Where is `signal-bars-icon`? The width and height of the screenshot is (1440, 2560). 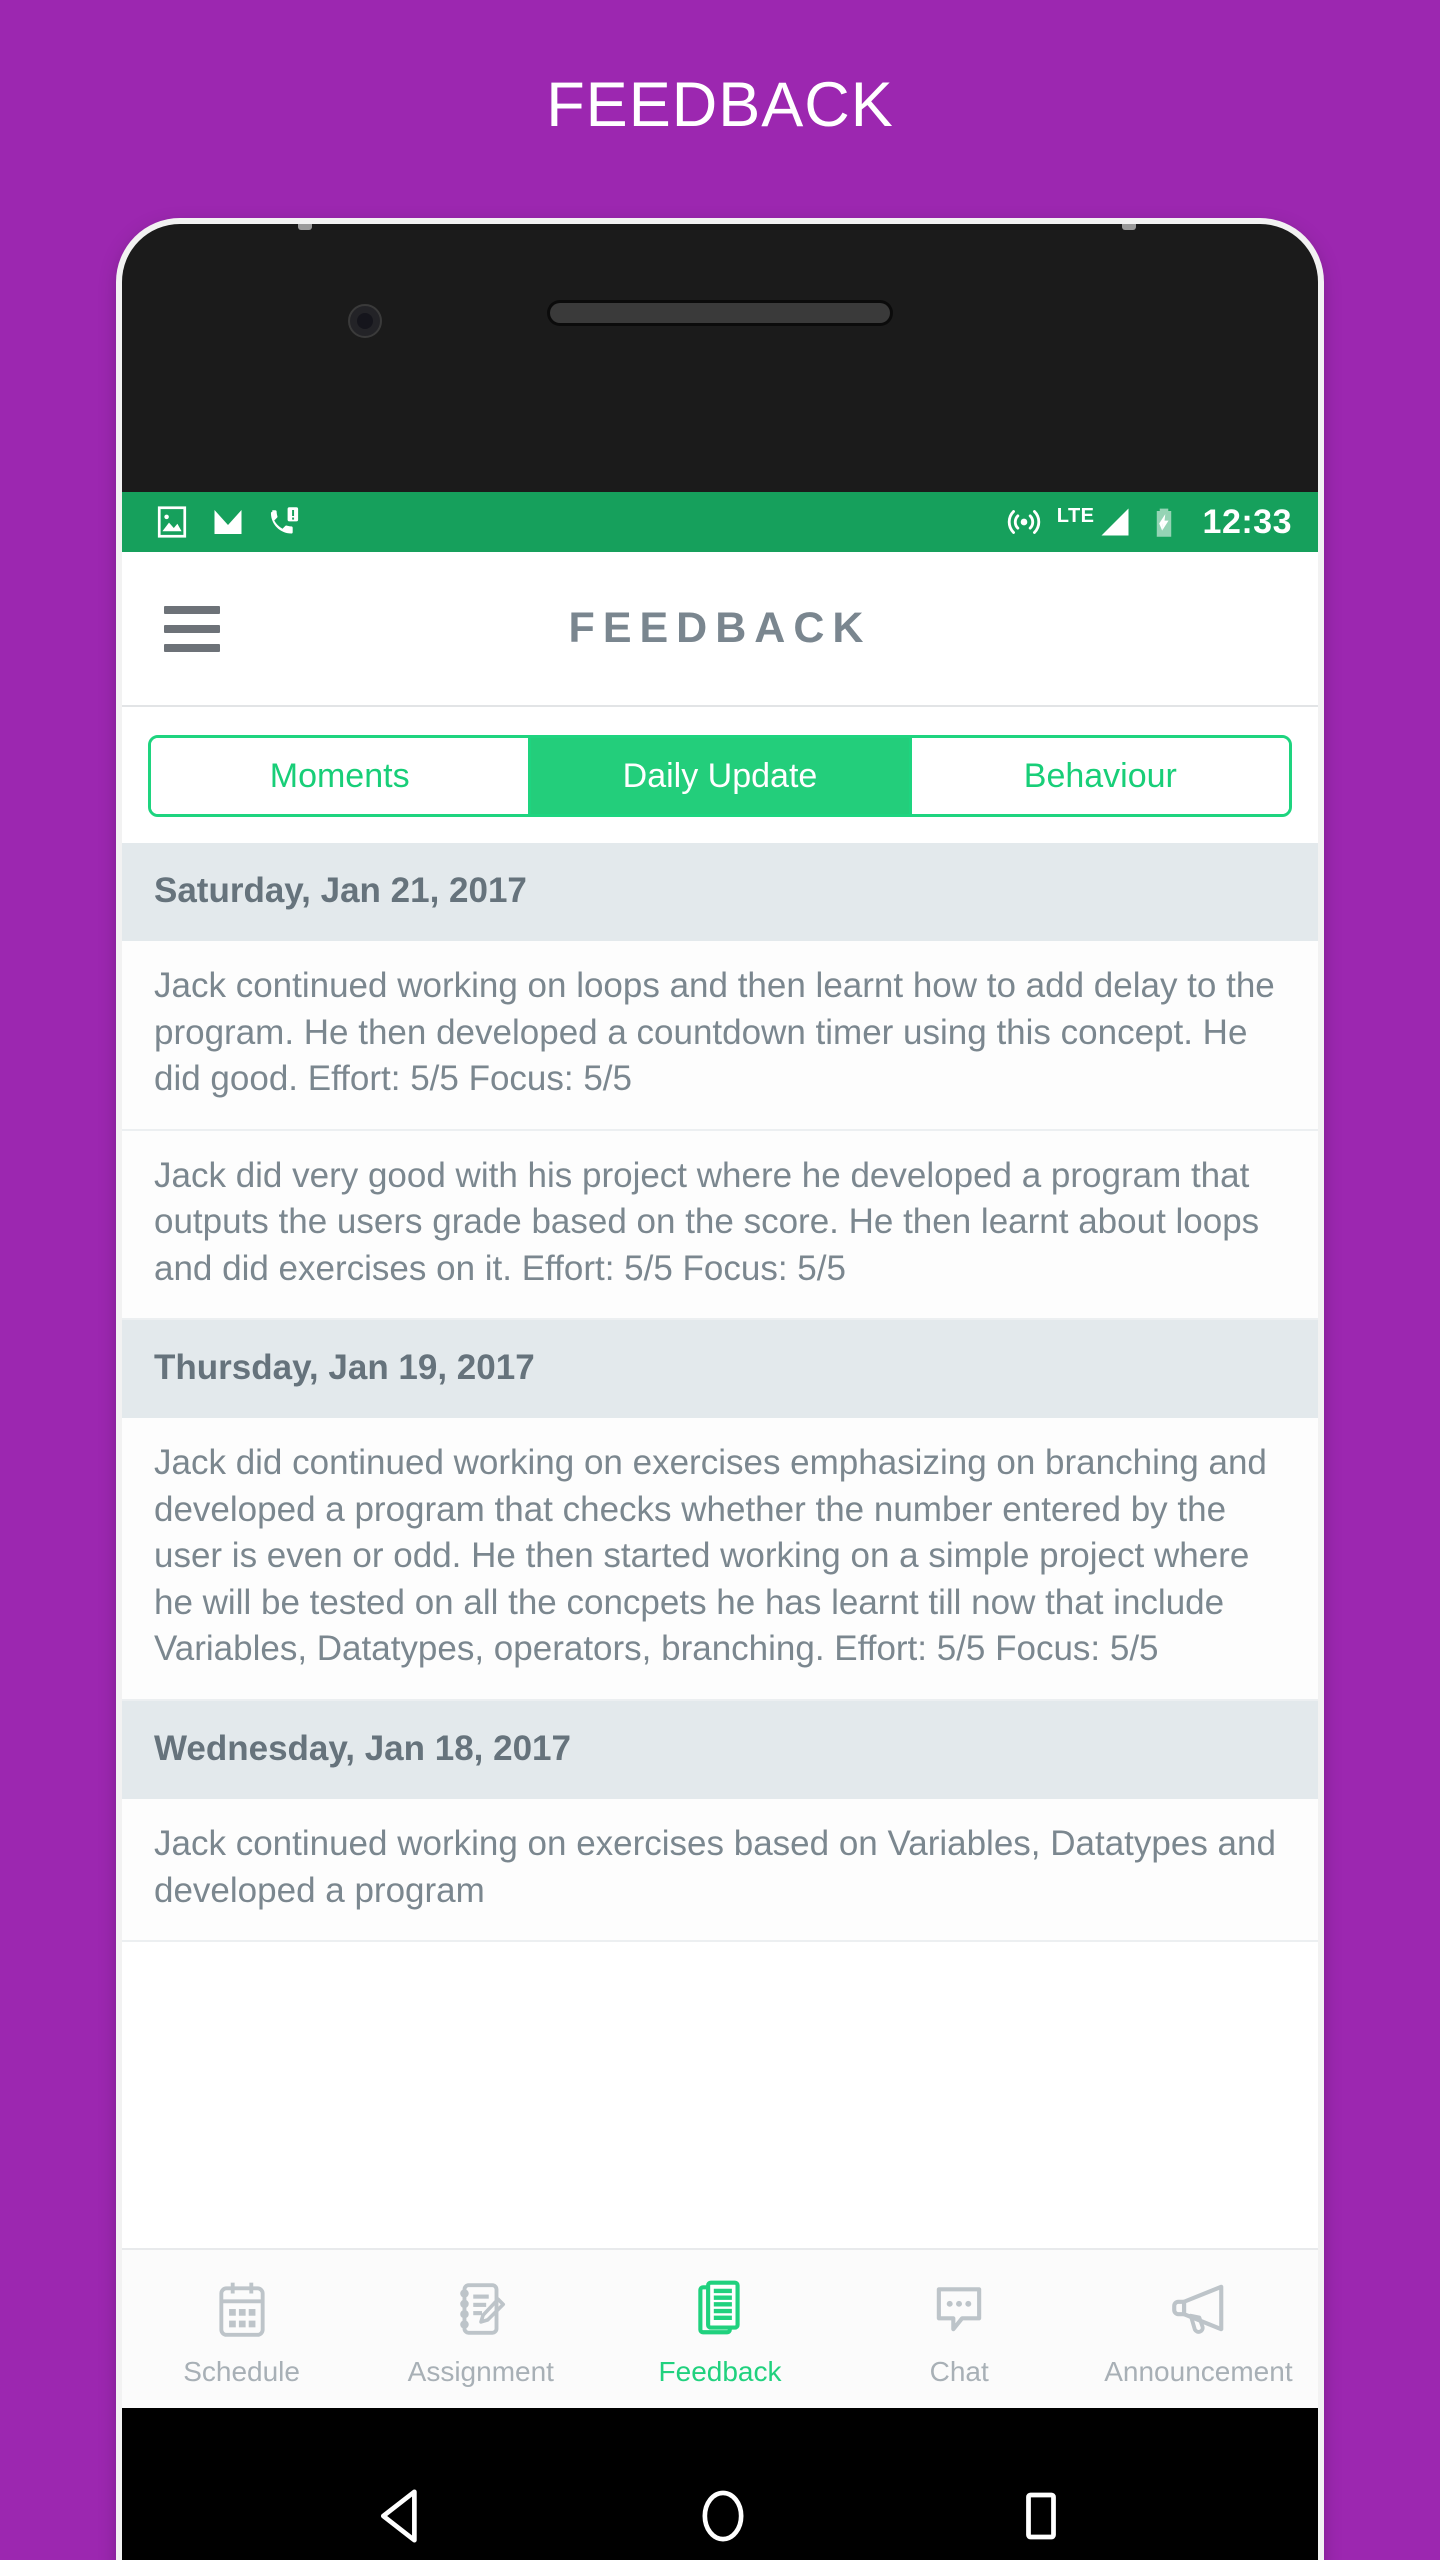
signal-bars-icon is located at coordinates (1115, 522).